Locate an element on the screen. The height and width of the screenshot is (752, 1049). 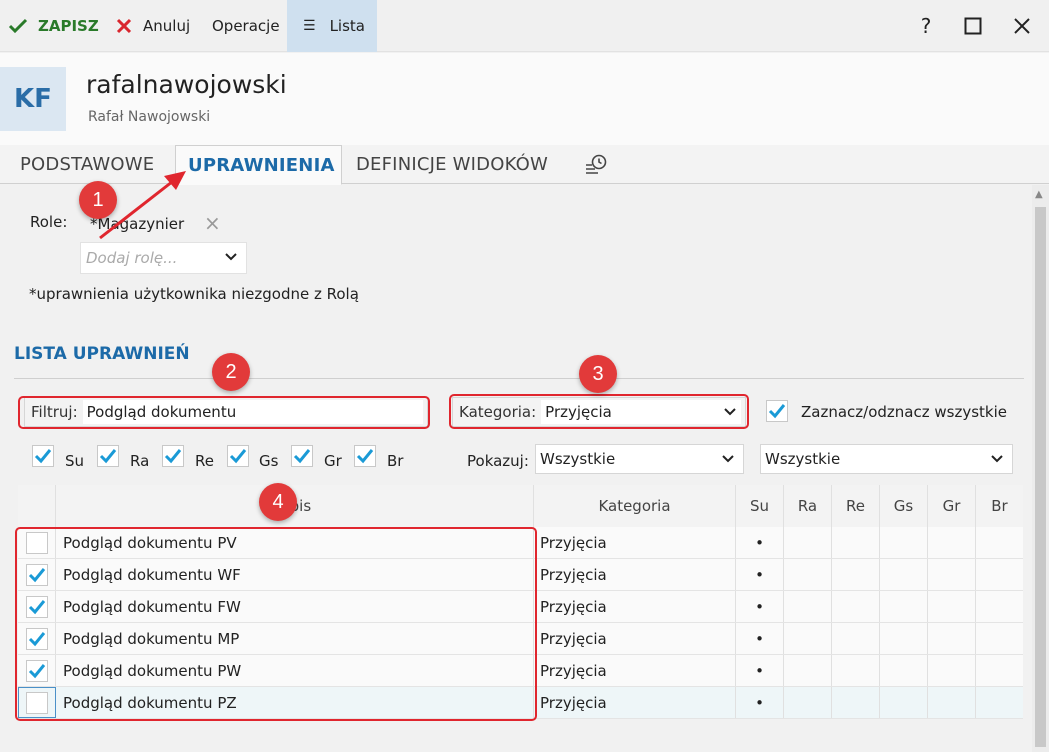
close-icon is located at coordinates (124, 26).